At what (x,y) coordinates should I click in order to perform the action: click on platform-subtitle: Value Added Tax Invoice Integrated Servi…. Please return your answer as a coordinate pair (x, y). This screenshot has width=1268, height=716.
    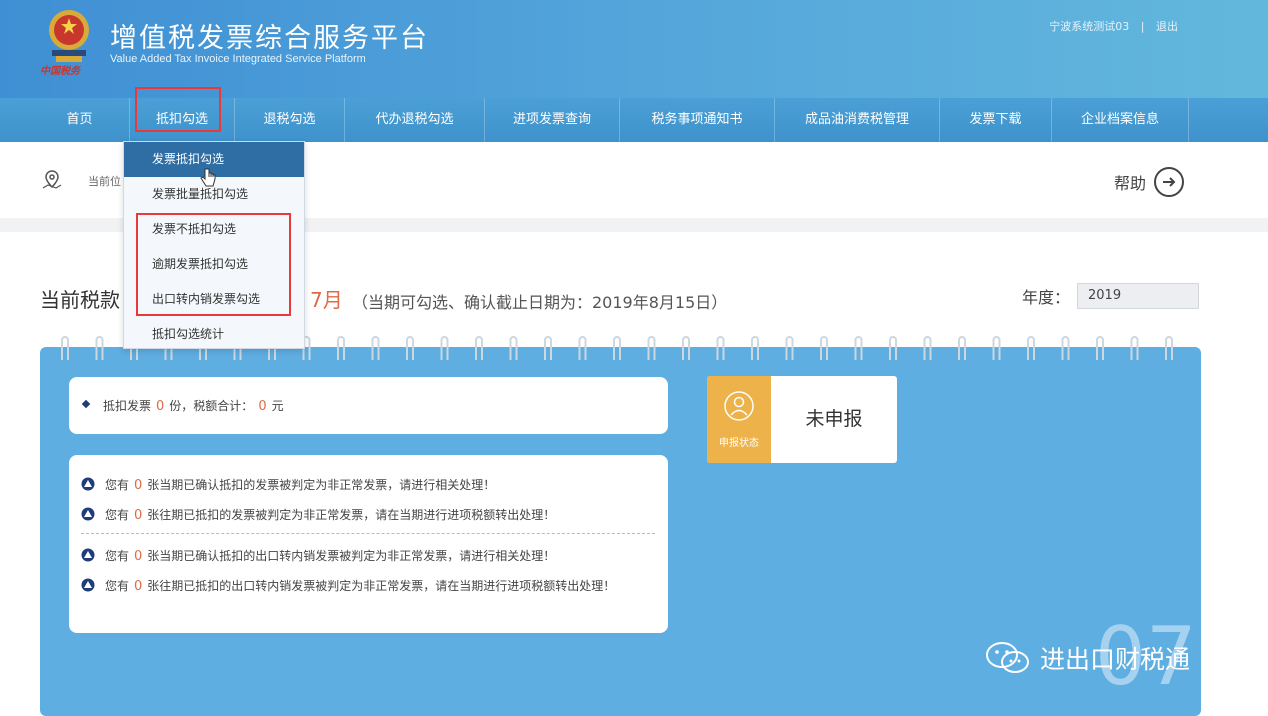
    Looking at the image, I should click on (238, 59).